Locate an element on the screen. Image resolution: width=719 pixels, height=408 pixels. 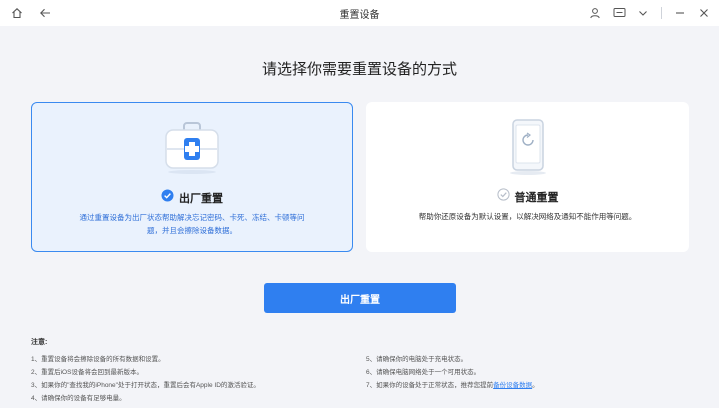
option-label: 普通重置 is located at coordinates (536, 198).